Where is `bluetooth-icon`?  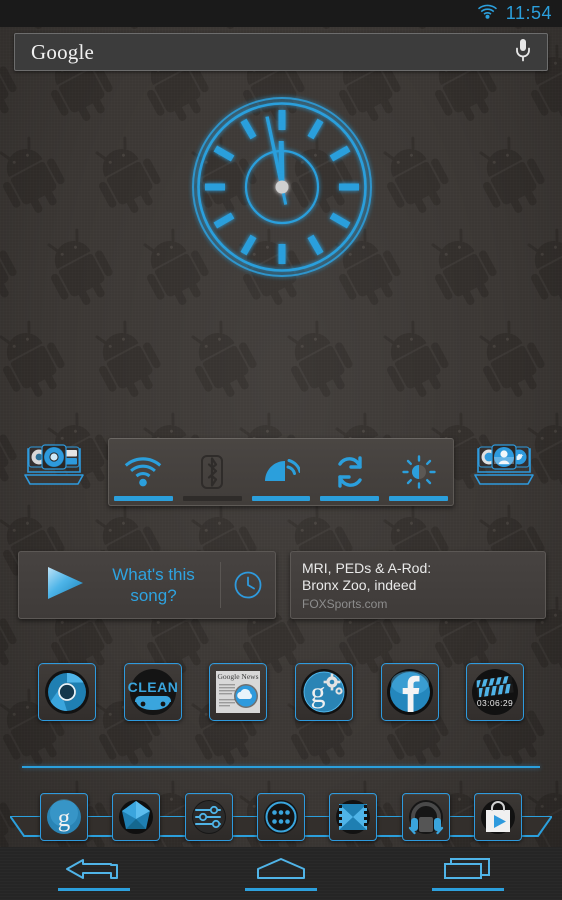
bluetooth-icon is located at coordinates (212, 472).